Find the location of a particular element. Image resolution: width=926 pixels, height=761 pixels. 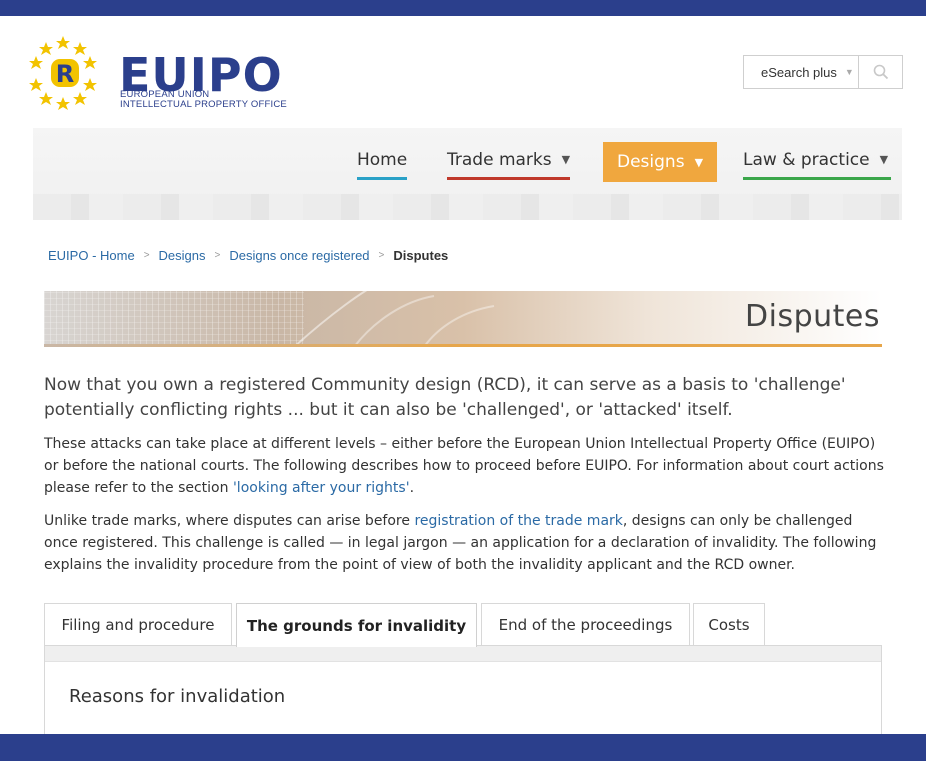

breadcrumb-link-designs: Designs is located at coordinates (182, 255).